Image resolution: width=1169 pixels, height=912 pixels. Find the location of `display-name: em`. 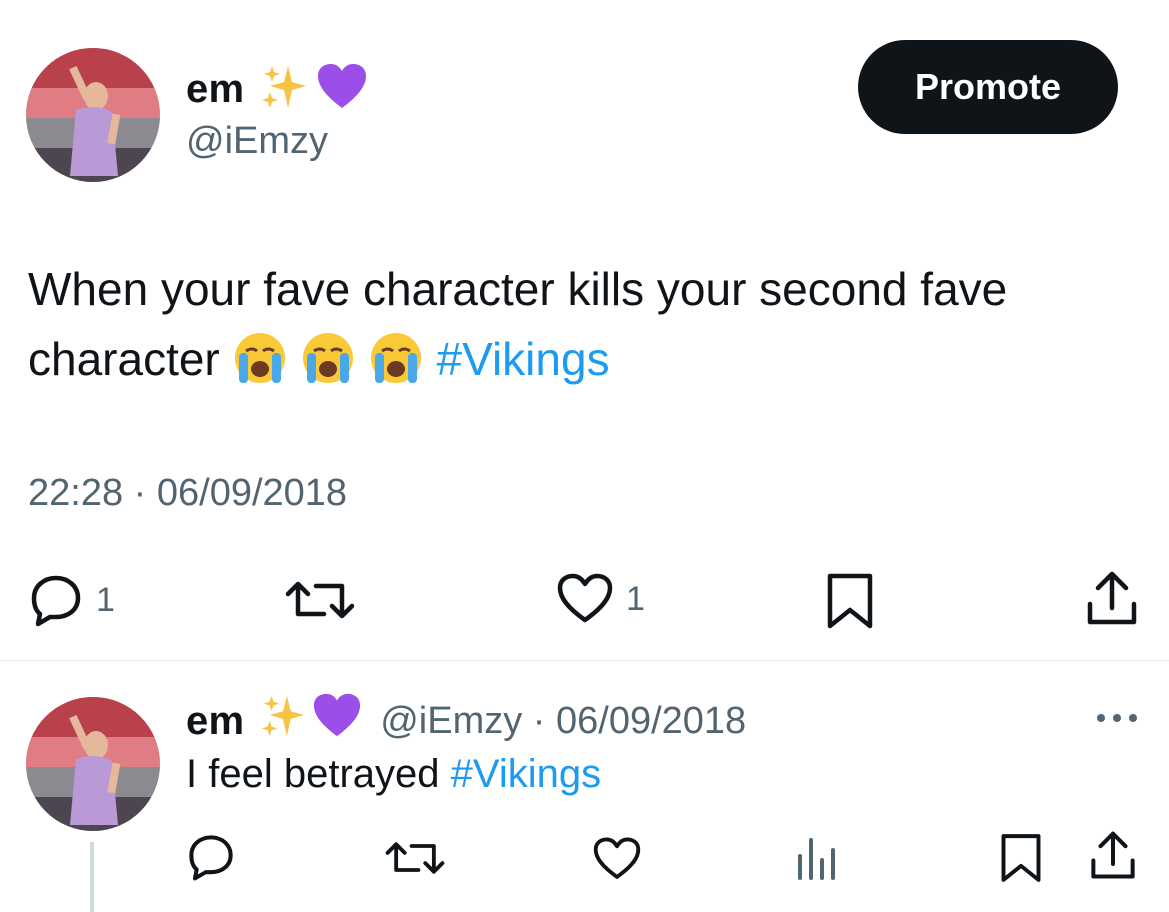

display-name: em is located at coordinates (215, 89).